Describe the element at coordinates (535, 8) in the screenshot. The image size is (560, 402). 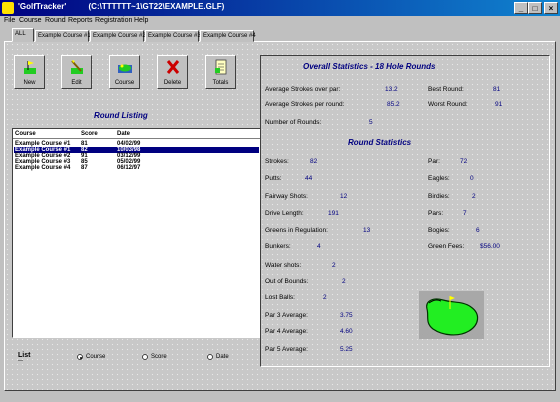
I see `maximize-button: □` at that location.